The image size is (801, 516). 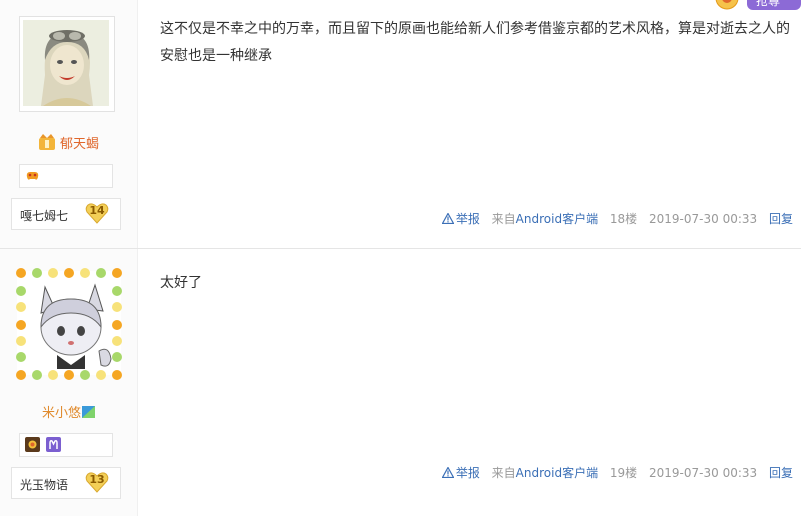 I want to click on sun-badge-icon, so click(x=32, y=444).